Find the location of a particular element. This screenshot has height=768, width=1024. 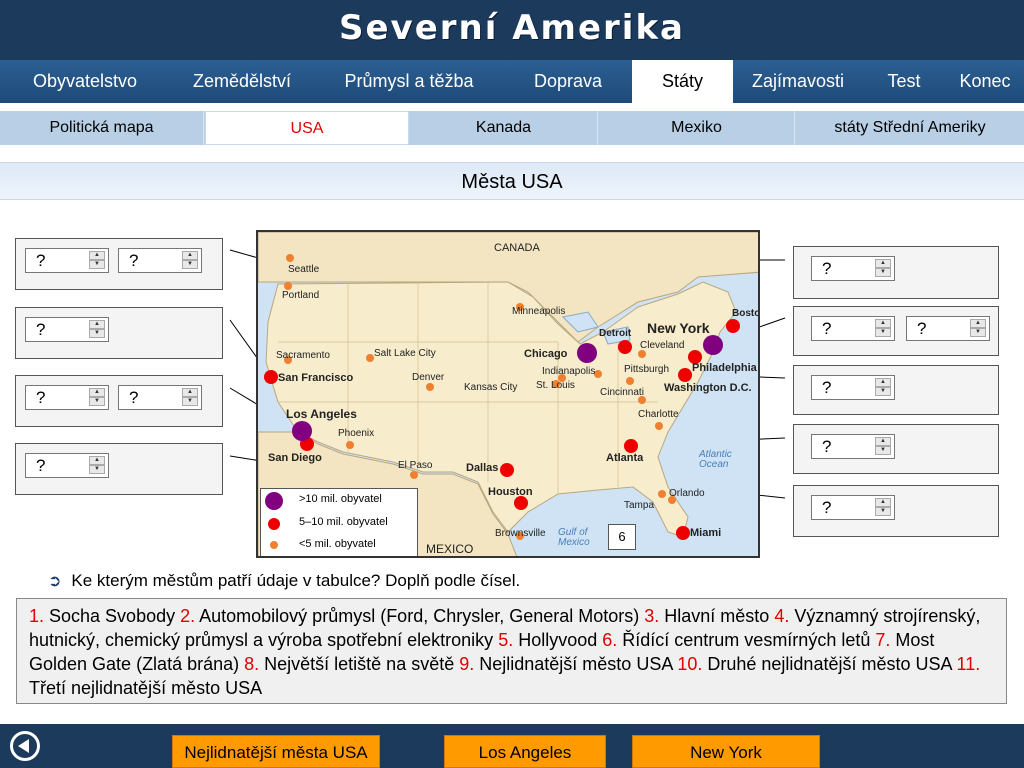

subnav-item-kanada: Kanada is located at coordinates (504, 128).